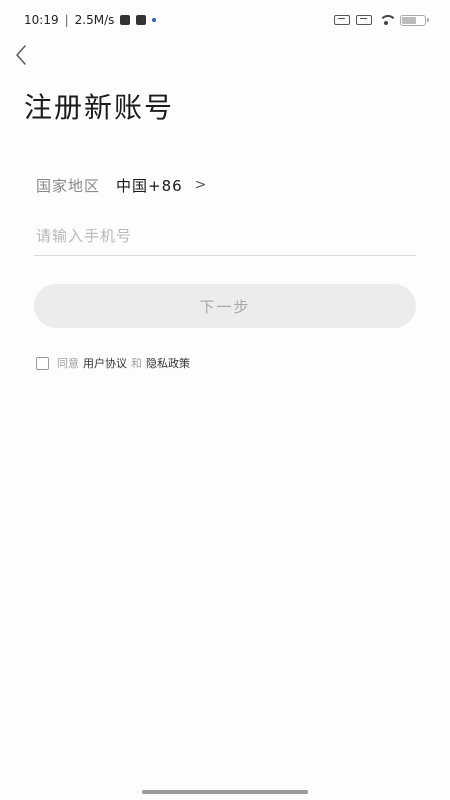 The image size is (450, 800). What do you see at coordinates (168, 363) in the screenshot?
I see `privacy-policy-link: 隐私政策` at bounding box center [168, 363].